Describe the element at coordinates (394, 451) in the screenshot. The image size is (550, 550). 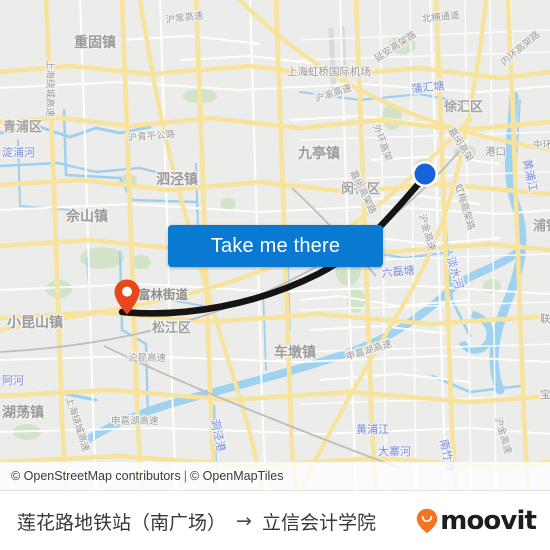
I see `map-label: 大寨河` at that location.